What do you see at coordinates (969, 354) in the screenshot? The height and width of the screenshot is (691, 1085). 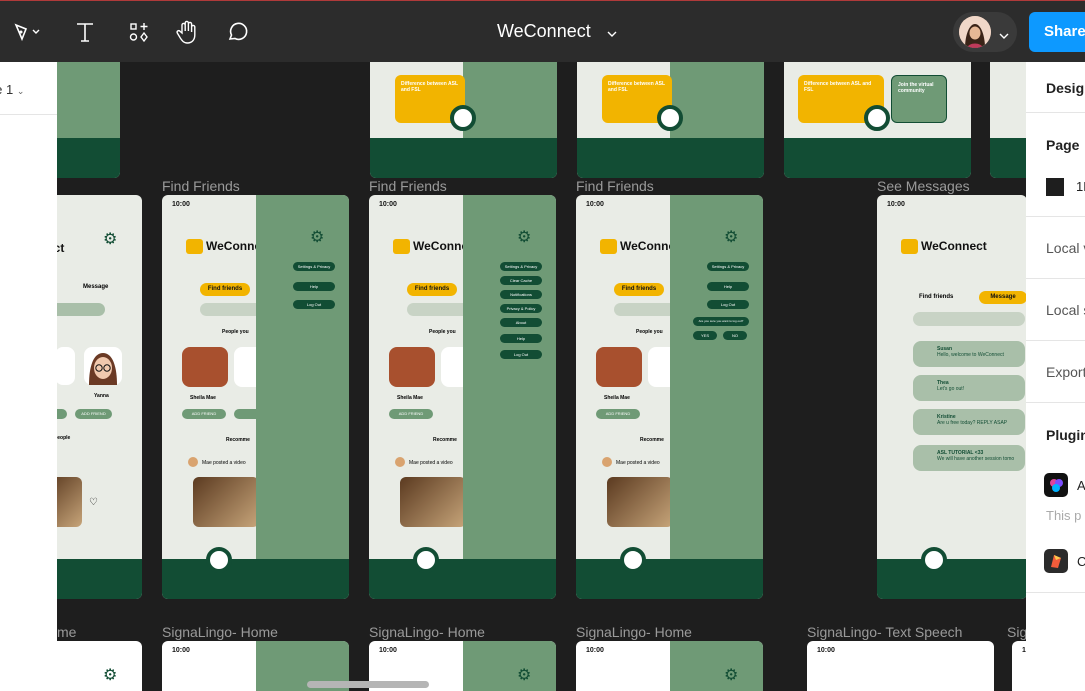 I see `chat-row: Susan Hello, welcome to WeConnect` at bounding box center [969, 354].